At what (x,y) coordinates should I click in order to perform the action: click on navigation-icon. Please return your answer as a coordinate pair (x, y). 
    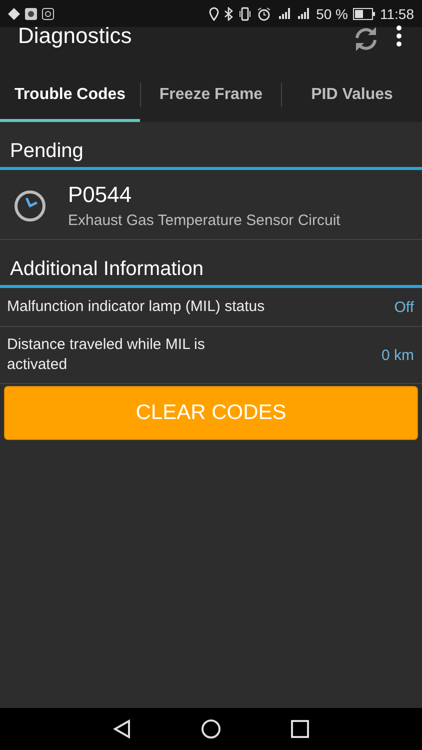
    Looking at the image, I should click on (14, 14).